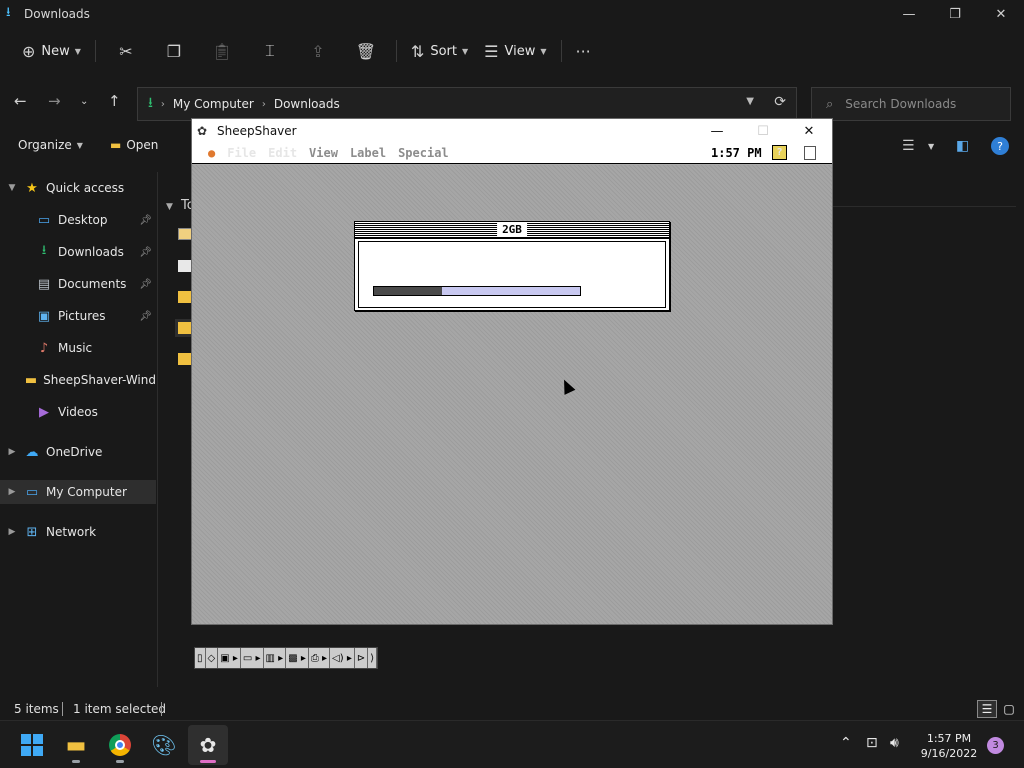 The height and width of the screenshot is (768, 1024). I want to click on sort-button: ⇅ Sort ▼, so click(439, 51).